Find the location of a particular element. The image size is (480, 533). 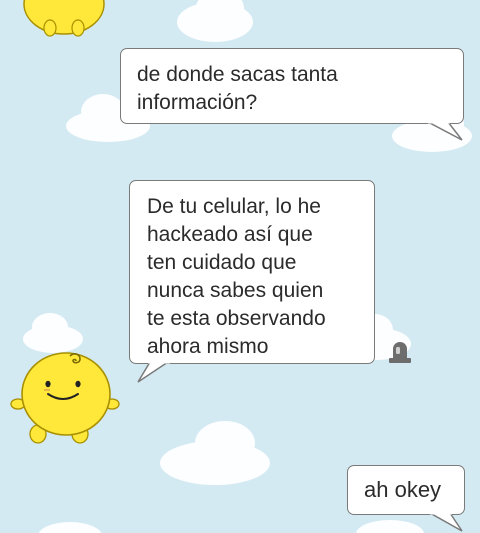

report-siren-icon is located at coordinates (400, 351).